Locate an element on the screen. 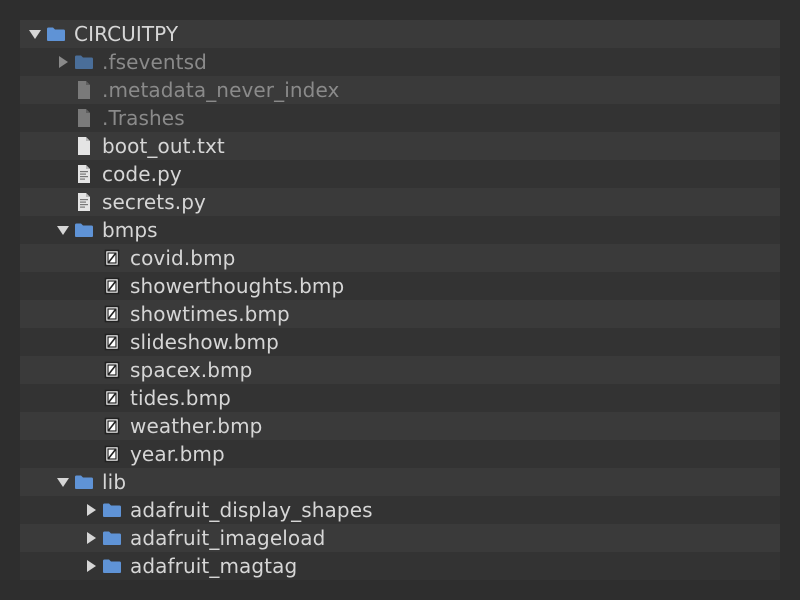  tree-row-adafruit-display-shapes: adafruit_display_shapes is located at coordinates (400, 510).